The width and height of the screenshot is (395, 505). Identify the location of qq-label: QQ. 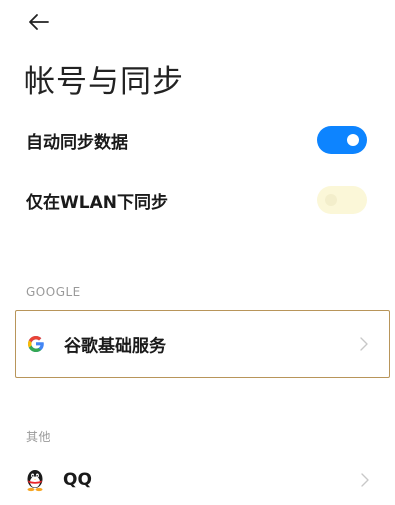
(77, 480).